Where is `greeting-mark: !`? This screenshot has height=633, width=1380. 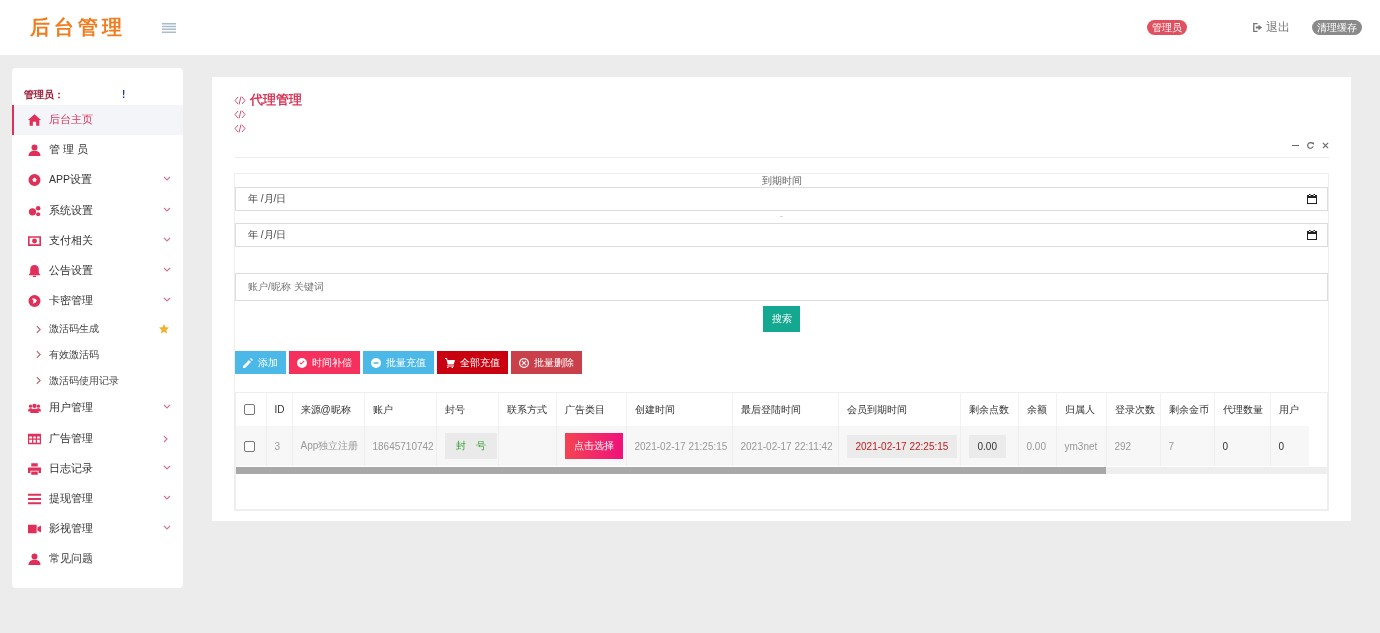 greeting-mark: ! is located at coordinates (124, 94).